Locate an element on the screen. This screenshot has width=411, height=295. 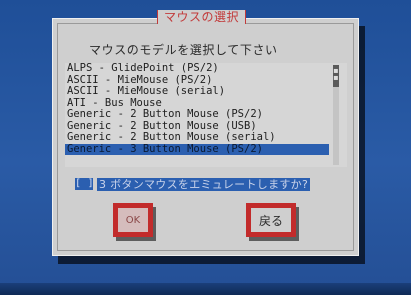
dialog-title: マウスの選択 is located at coordinates (202, 17).